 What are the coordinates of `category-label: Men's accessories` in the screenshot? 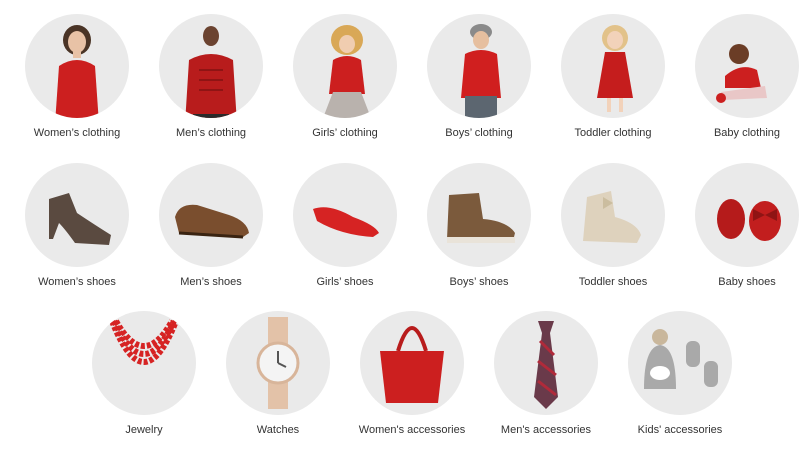 It's located at (546, 430).